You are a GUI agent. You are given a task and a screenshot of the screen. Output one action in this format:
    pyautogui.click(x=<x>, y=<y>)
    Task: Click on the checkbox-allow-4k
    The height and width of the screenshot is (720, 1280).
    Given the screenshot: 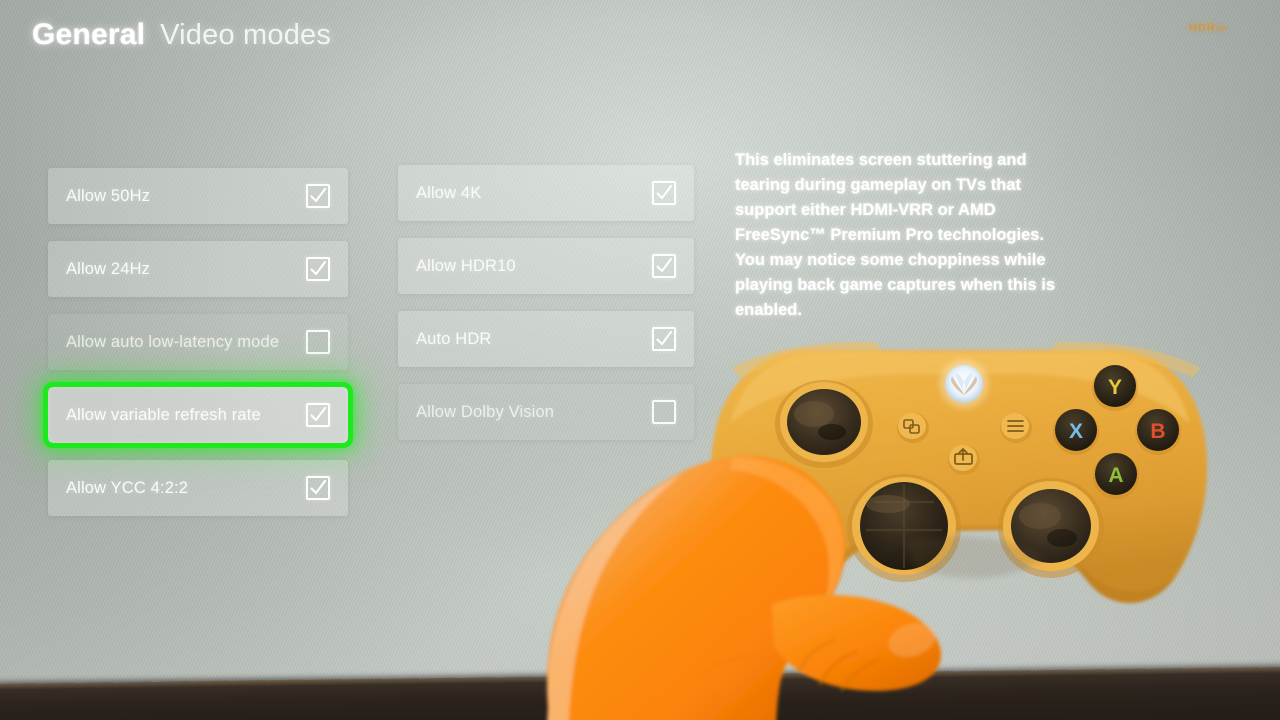 What is the action you would take?
    pyautogui.click(x=664, y=193)
    